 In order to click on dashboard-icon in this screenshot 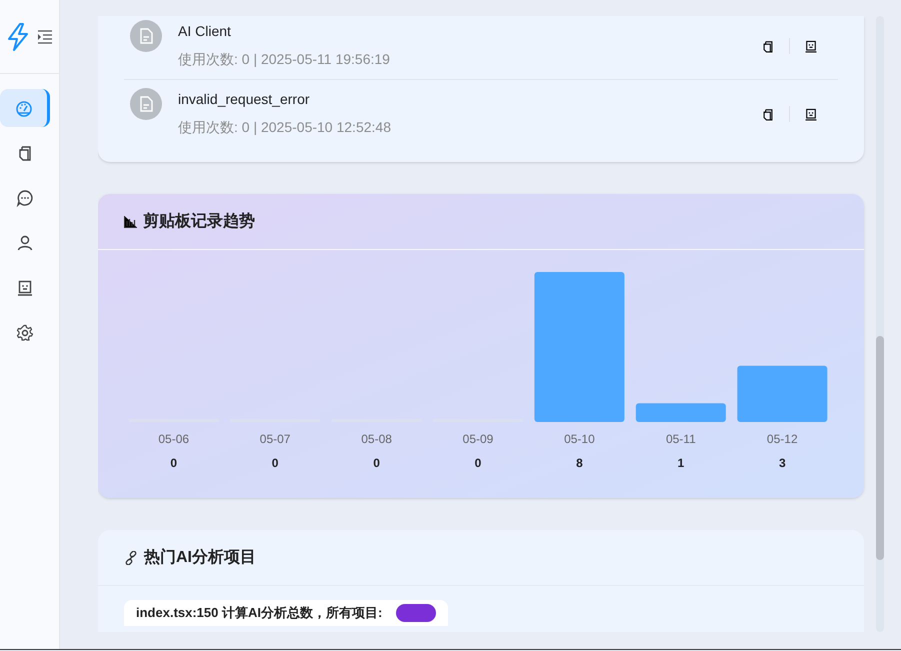, I will do `click(23, 108)`.